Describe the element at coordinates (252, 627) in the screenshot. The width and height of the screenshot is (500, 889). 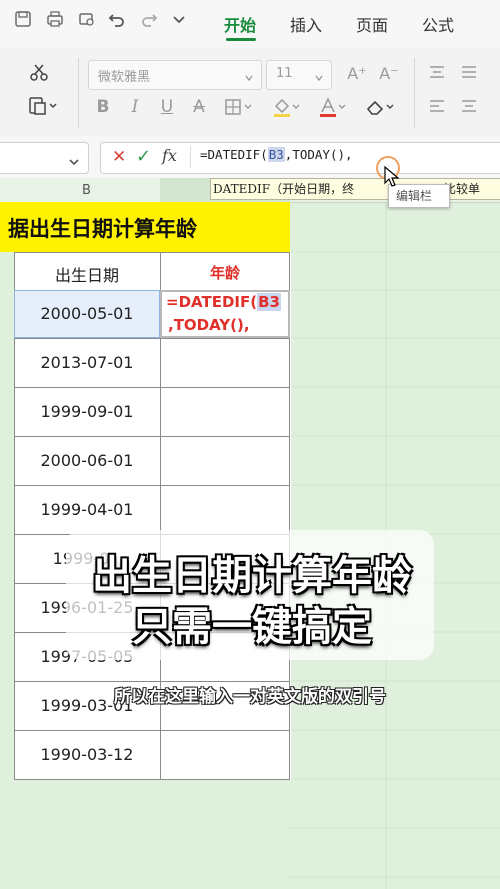
I see `caption-line-2: 只需一键搞定` at that location.